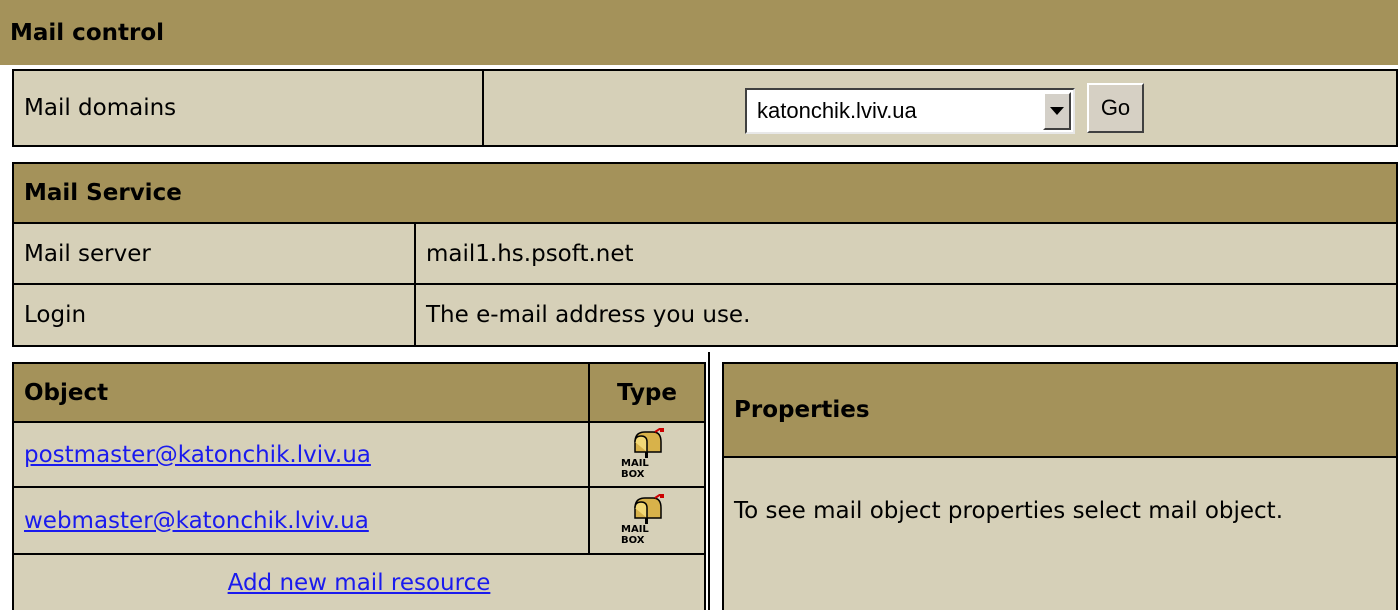  I want to click on add-resource-row: Add new mail resource, so click(359, 581).